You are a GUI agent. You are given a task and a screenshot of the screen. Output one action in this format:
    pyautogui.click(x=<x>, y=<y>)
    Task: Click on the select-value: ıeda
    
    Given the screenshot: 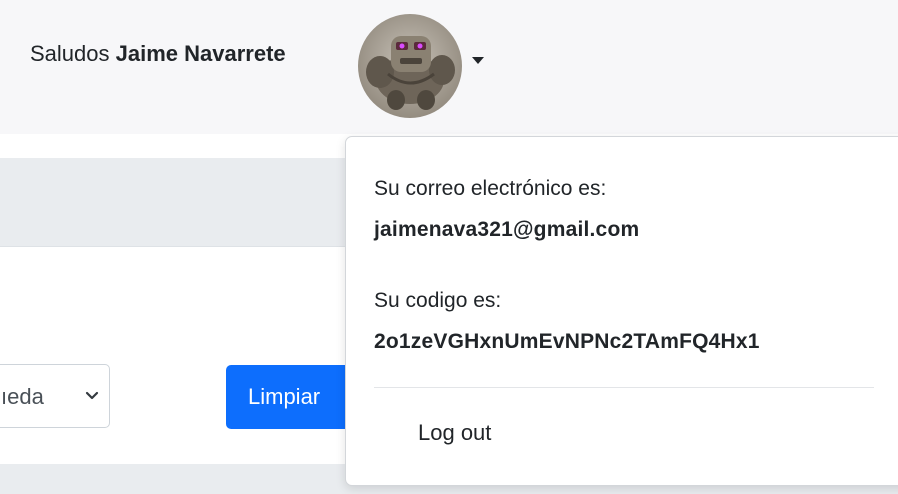 What is the action you would take?
    pyautogui.click(x=22, y=396)
    